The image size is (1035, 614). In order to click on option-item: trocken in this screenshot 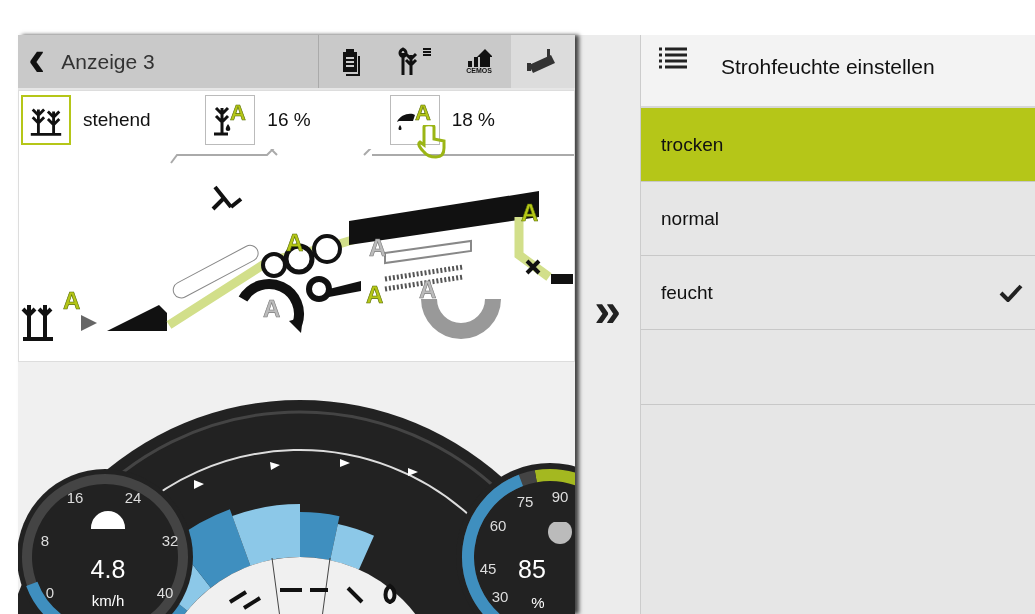, I will do `click(838, 145)`.